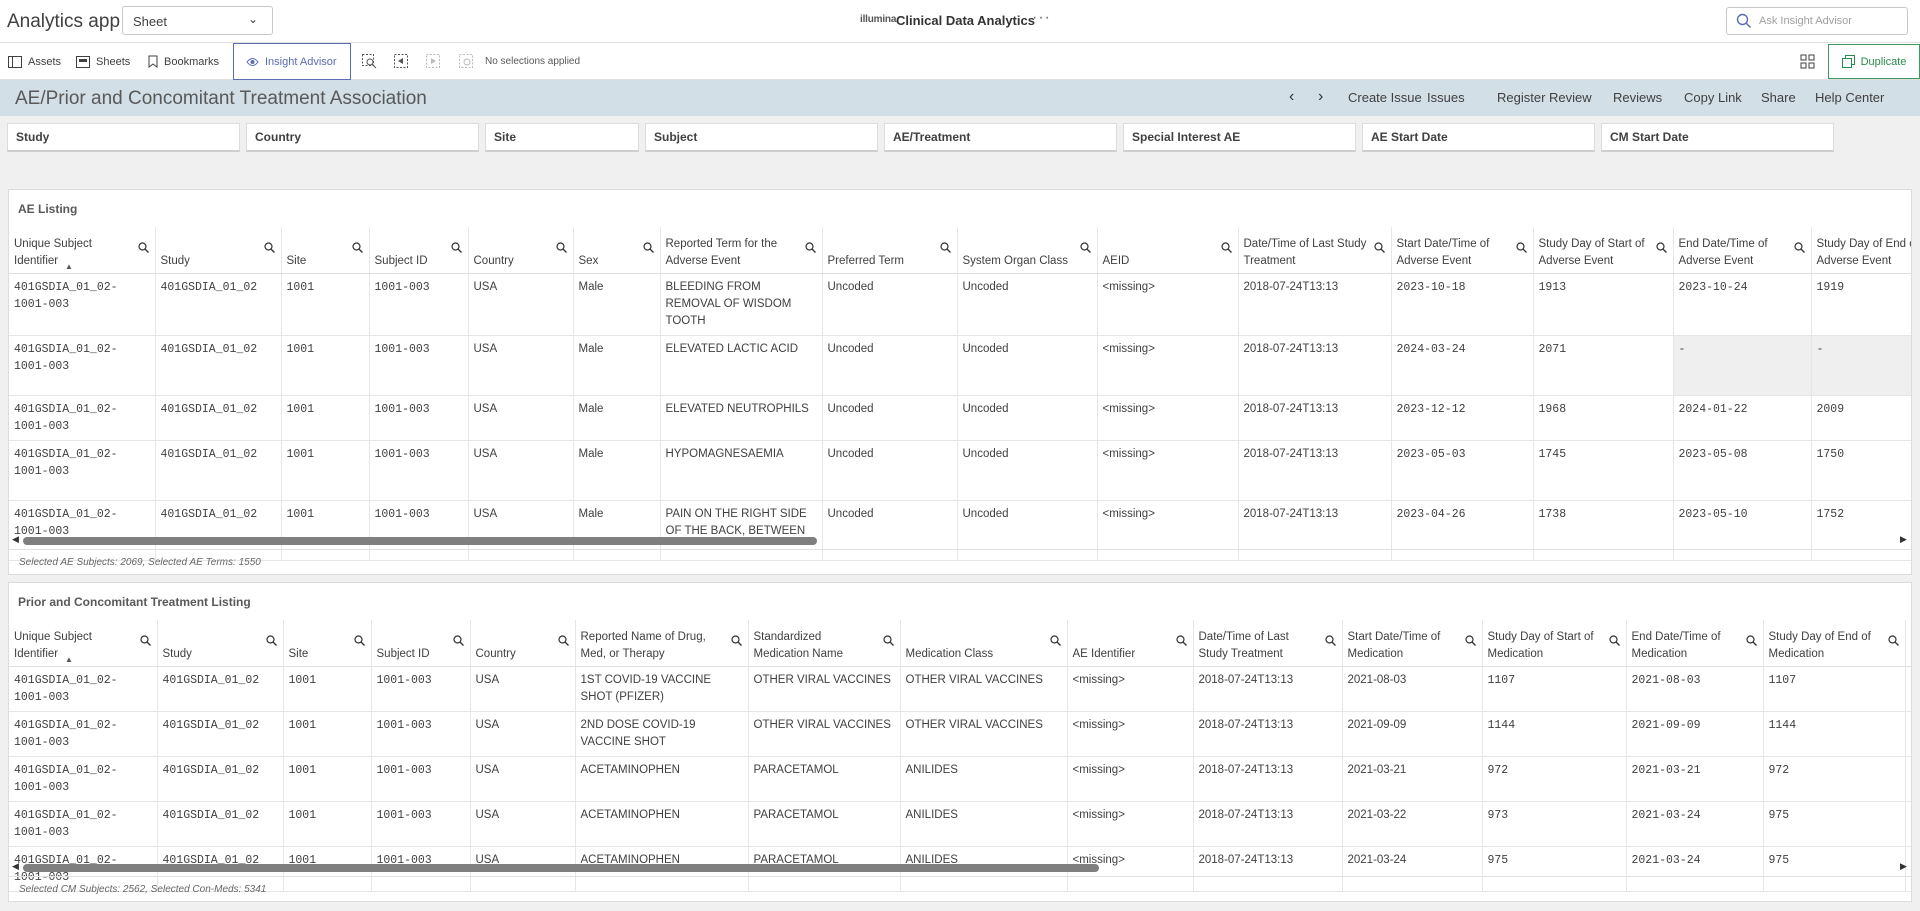  What do you see at coordinates (197, 20) in the screenshot?
I see `sheet-select: Sheet ⌄` at bounding box center [197, 20].